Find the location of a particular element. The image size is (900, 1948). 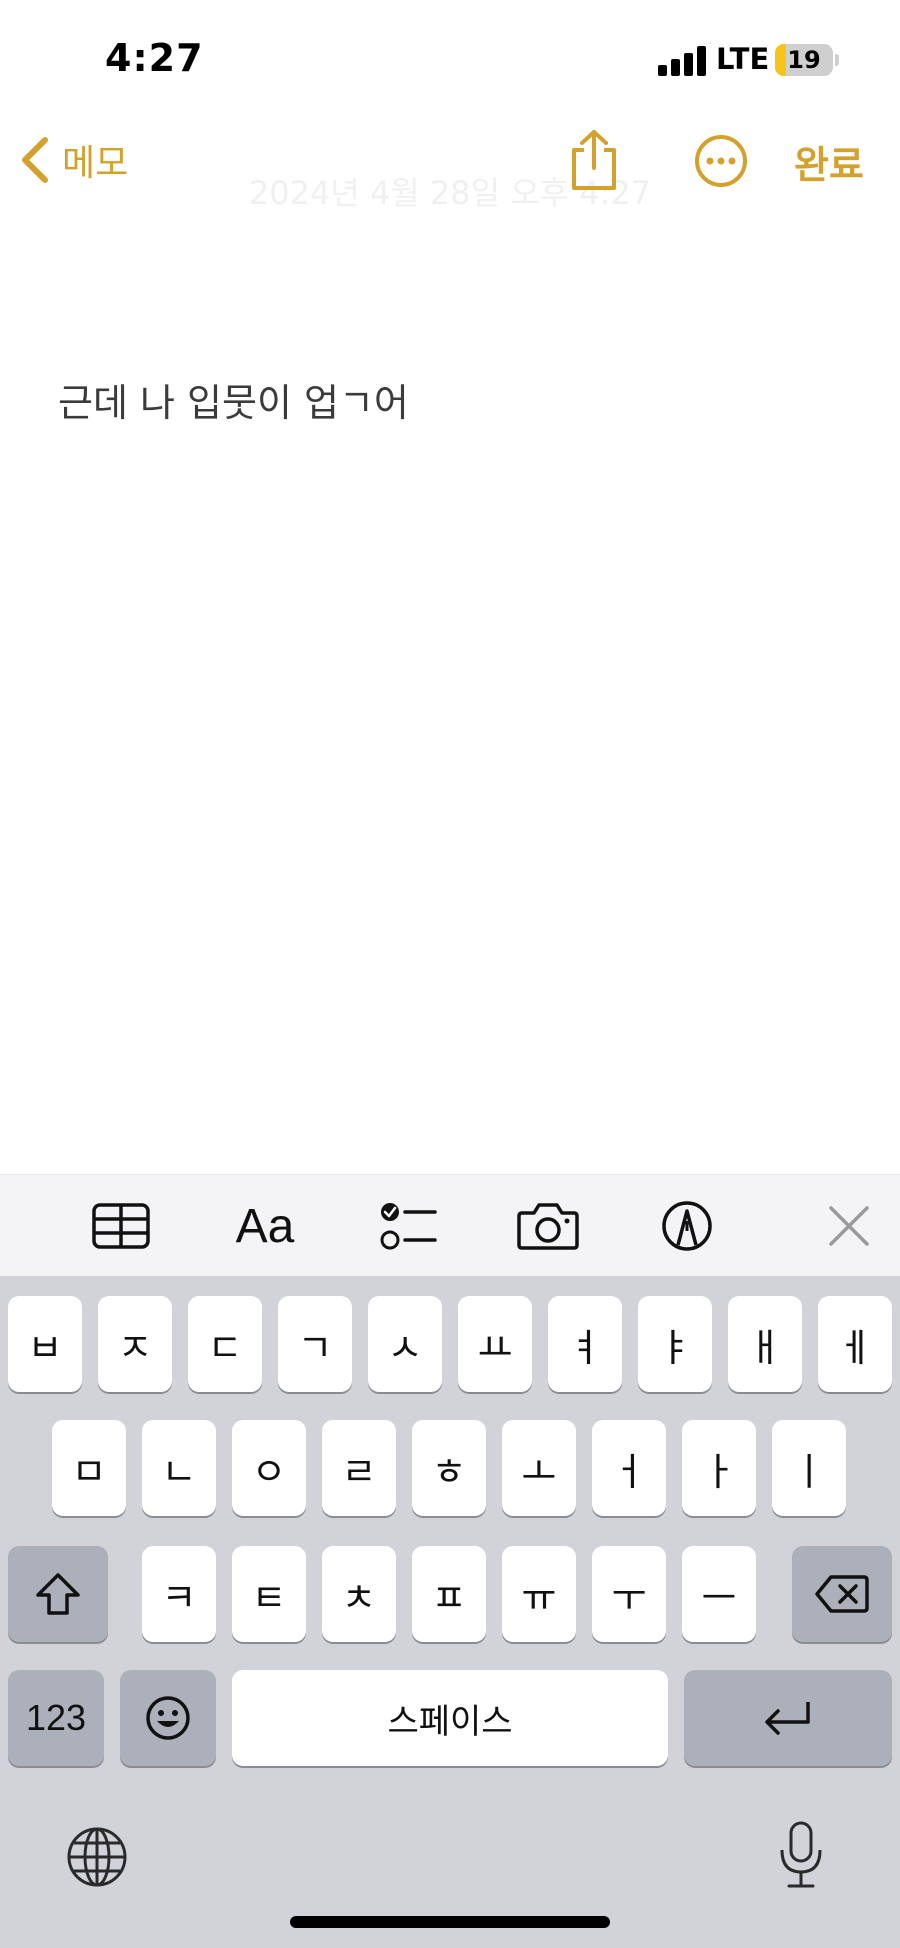

key-label: ㄱ is located at coordinates (315, 1347).